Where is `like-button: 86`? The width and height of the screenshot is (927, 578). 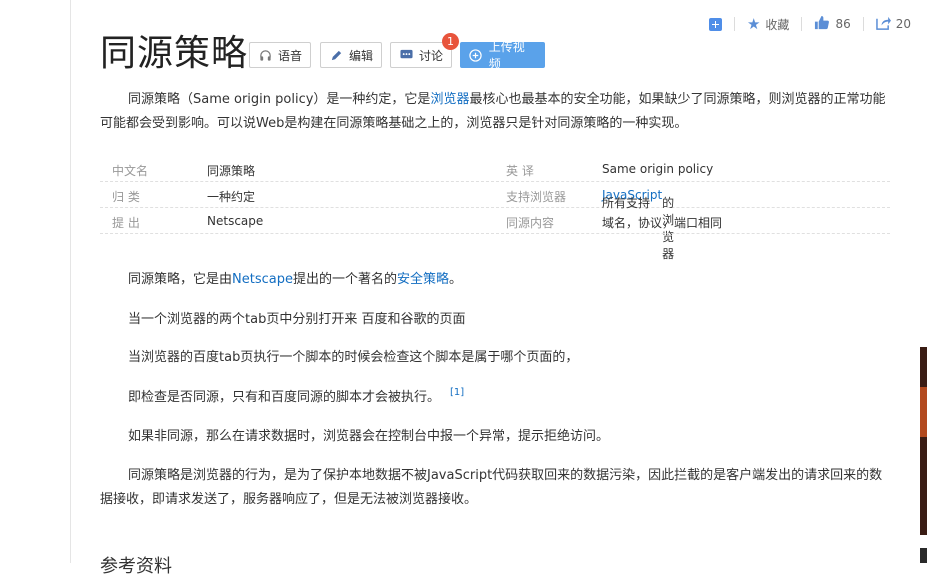 like-button: 86 is located at coordinates (832, 24).